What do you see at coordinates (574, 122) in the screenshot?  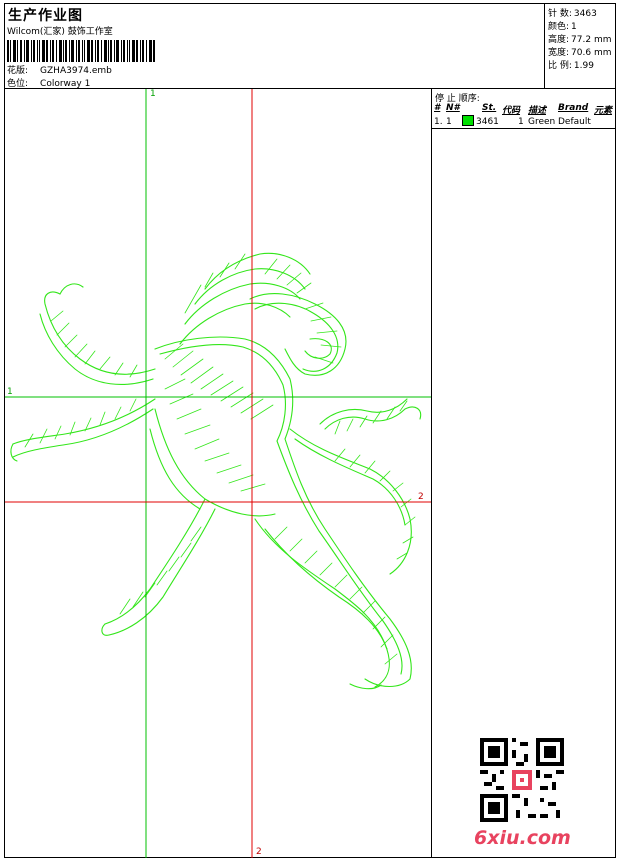 I see `row-brand: Default` at bounding box center [574, 122].